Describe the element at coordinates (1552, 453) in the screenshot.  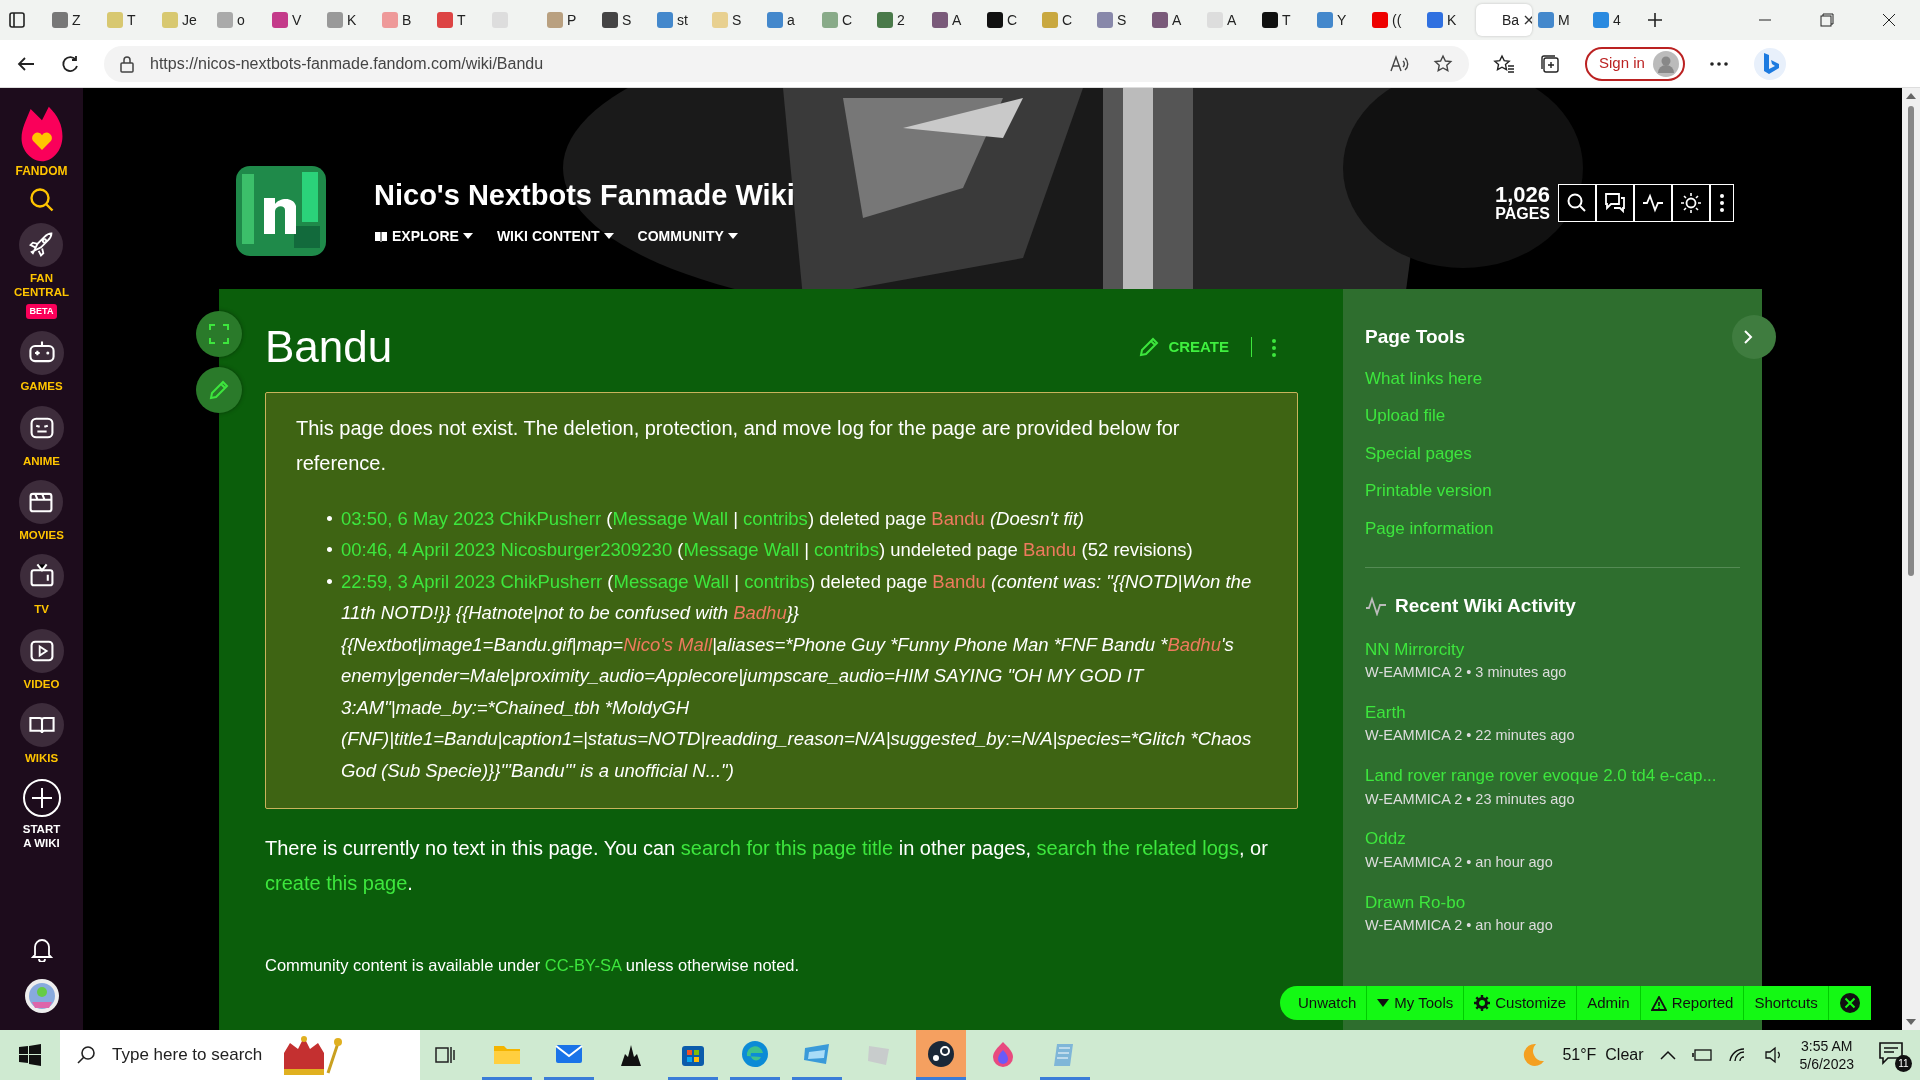
I see `tool-link: Special pages` at that location.